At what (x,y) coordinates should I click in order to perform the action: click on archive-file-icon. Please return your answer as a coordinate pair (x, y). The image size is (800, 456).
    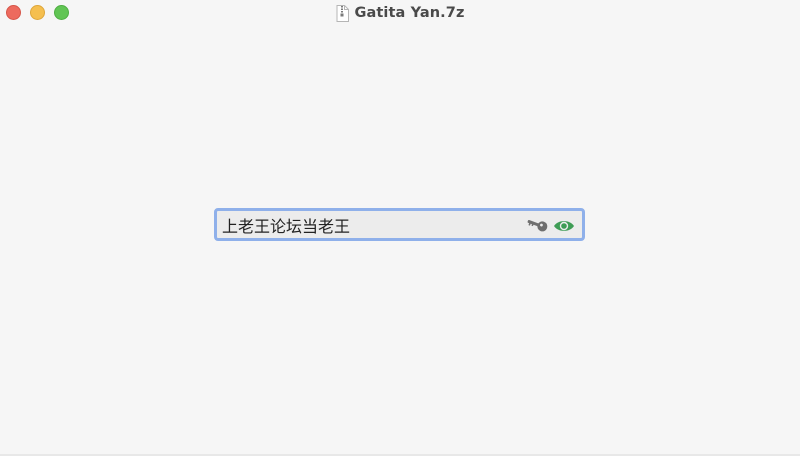
    Looking at the image, I should click on (342, 13).